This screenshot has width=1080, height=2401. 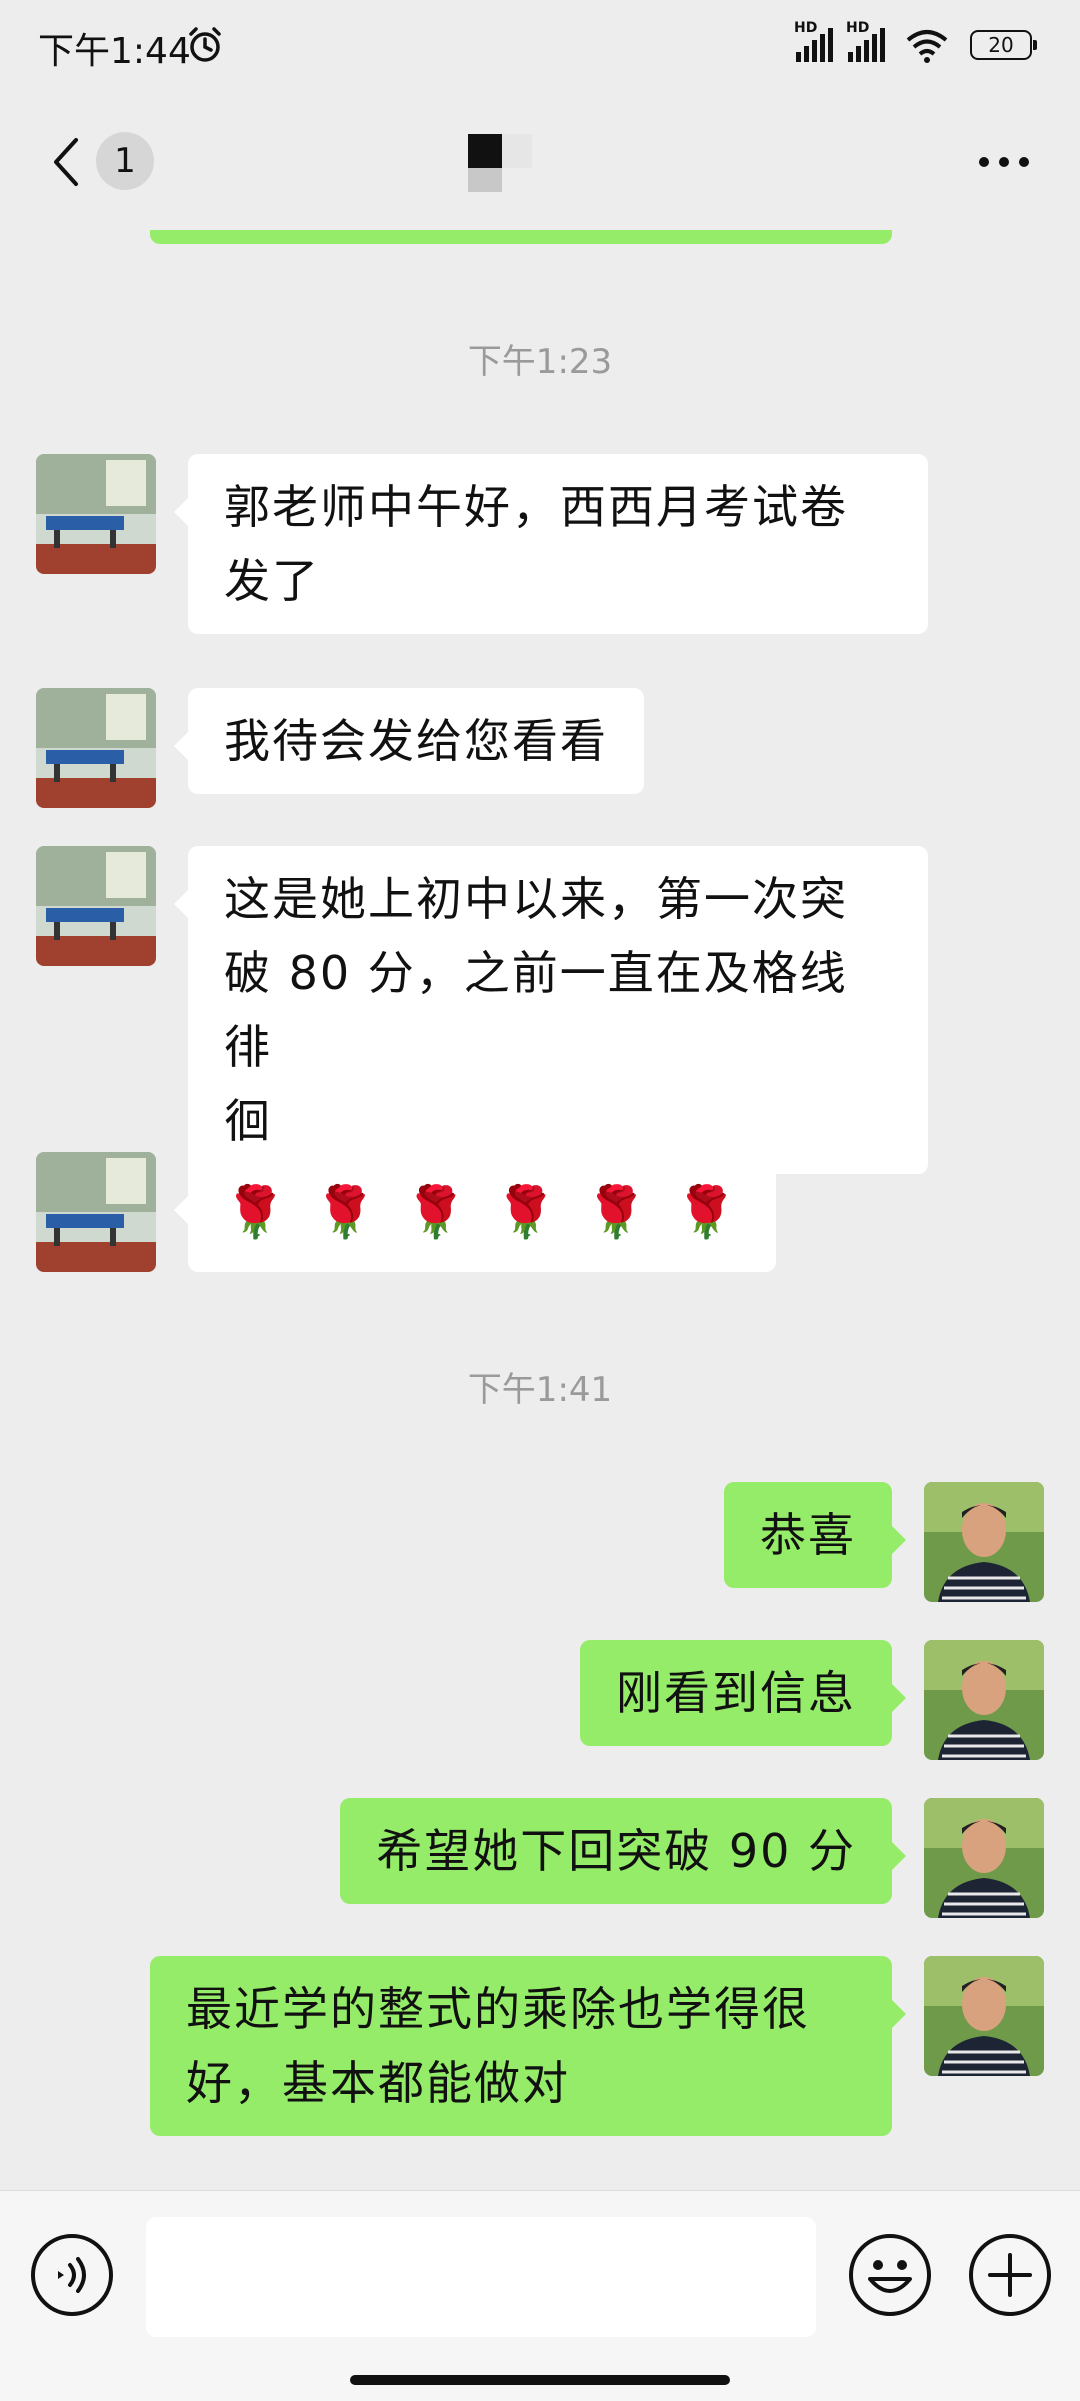 I want to click on message-input, so click(x=481, y=2277).